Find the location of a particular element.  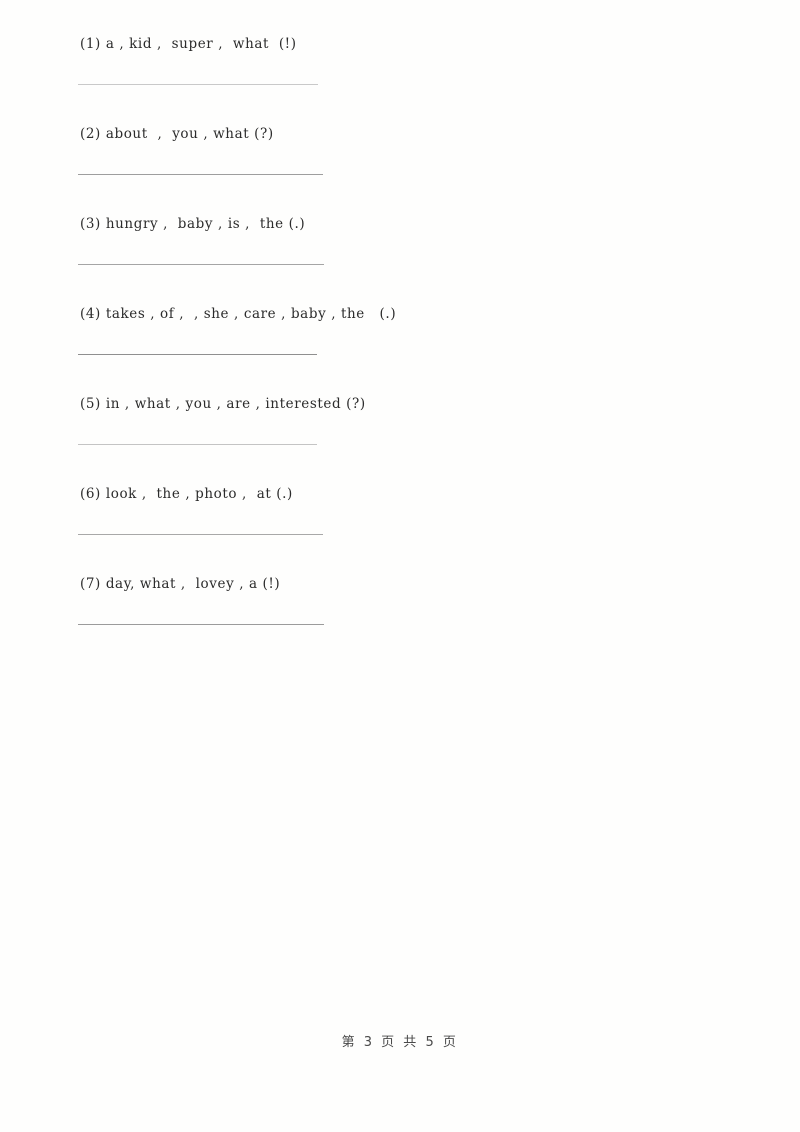

page-footer: 第 3 页 共 5 页 is located at coordinates (400, 1041).